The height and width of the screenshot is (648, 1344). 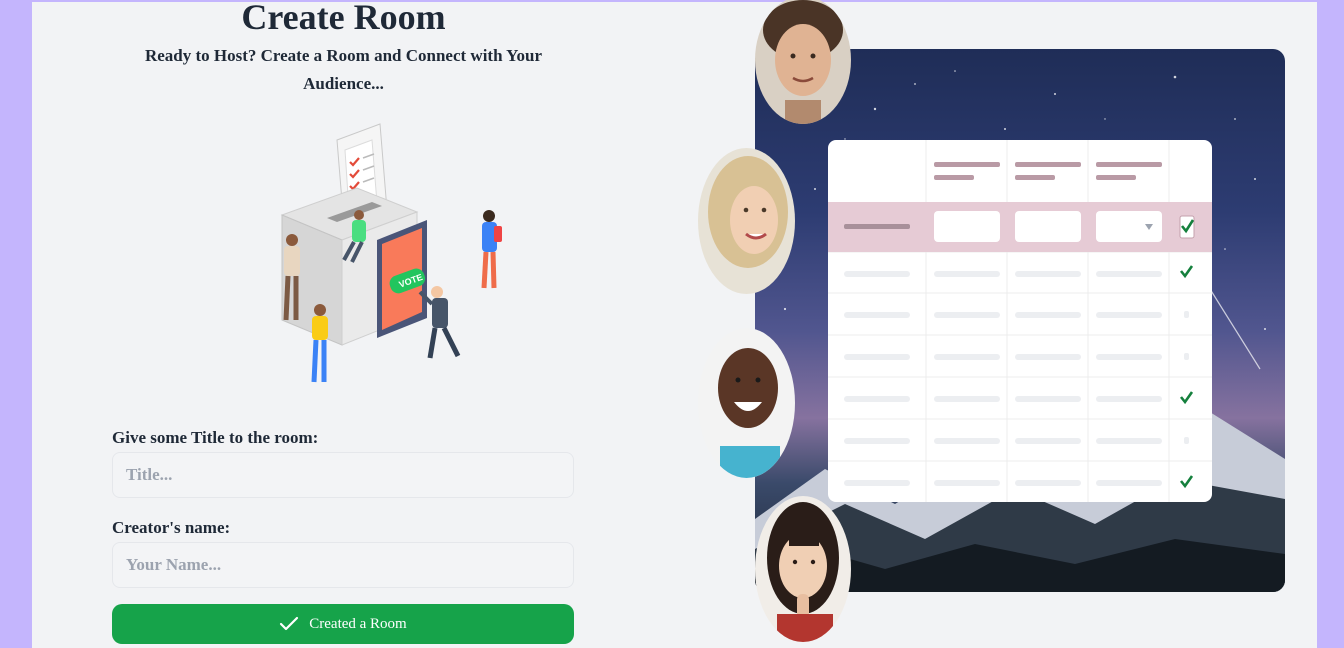 I want to click on person-pushing, so click(x=439, y=322).